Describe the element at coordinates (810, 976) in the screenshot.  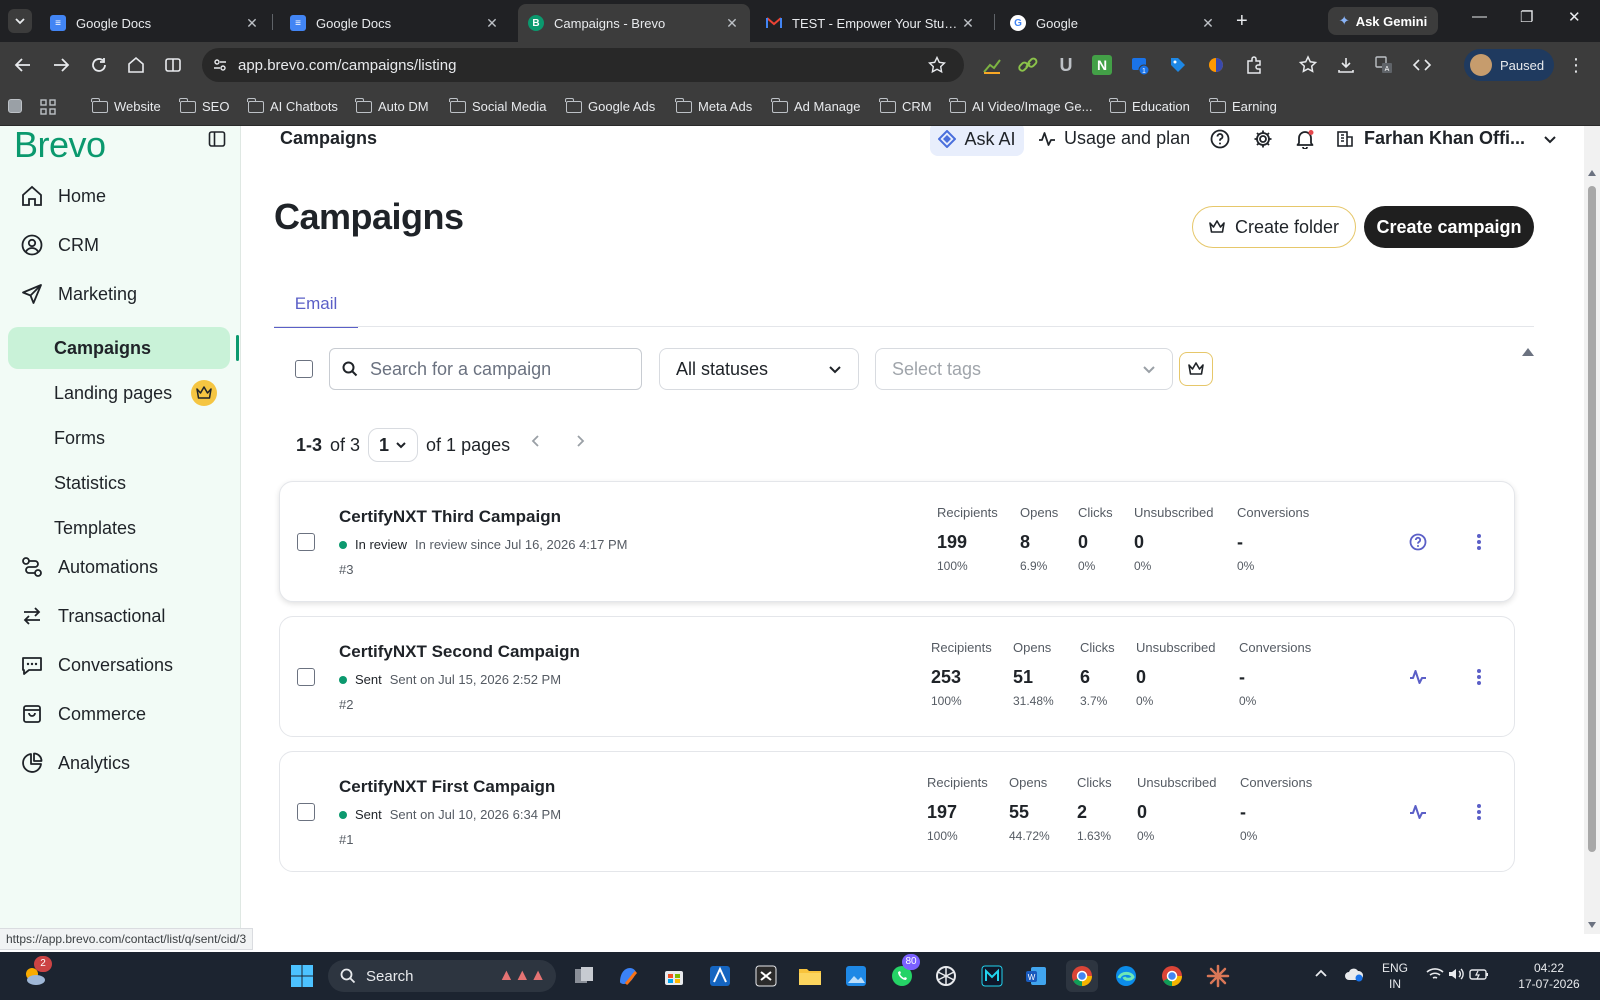
I see `file-explorer-app` at that location.